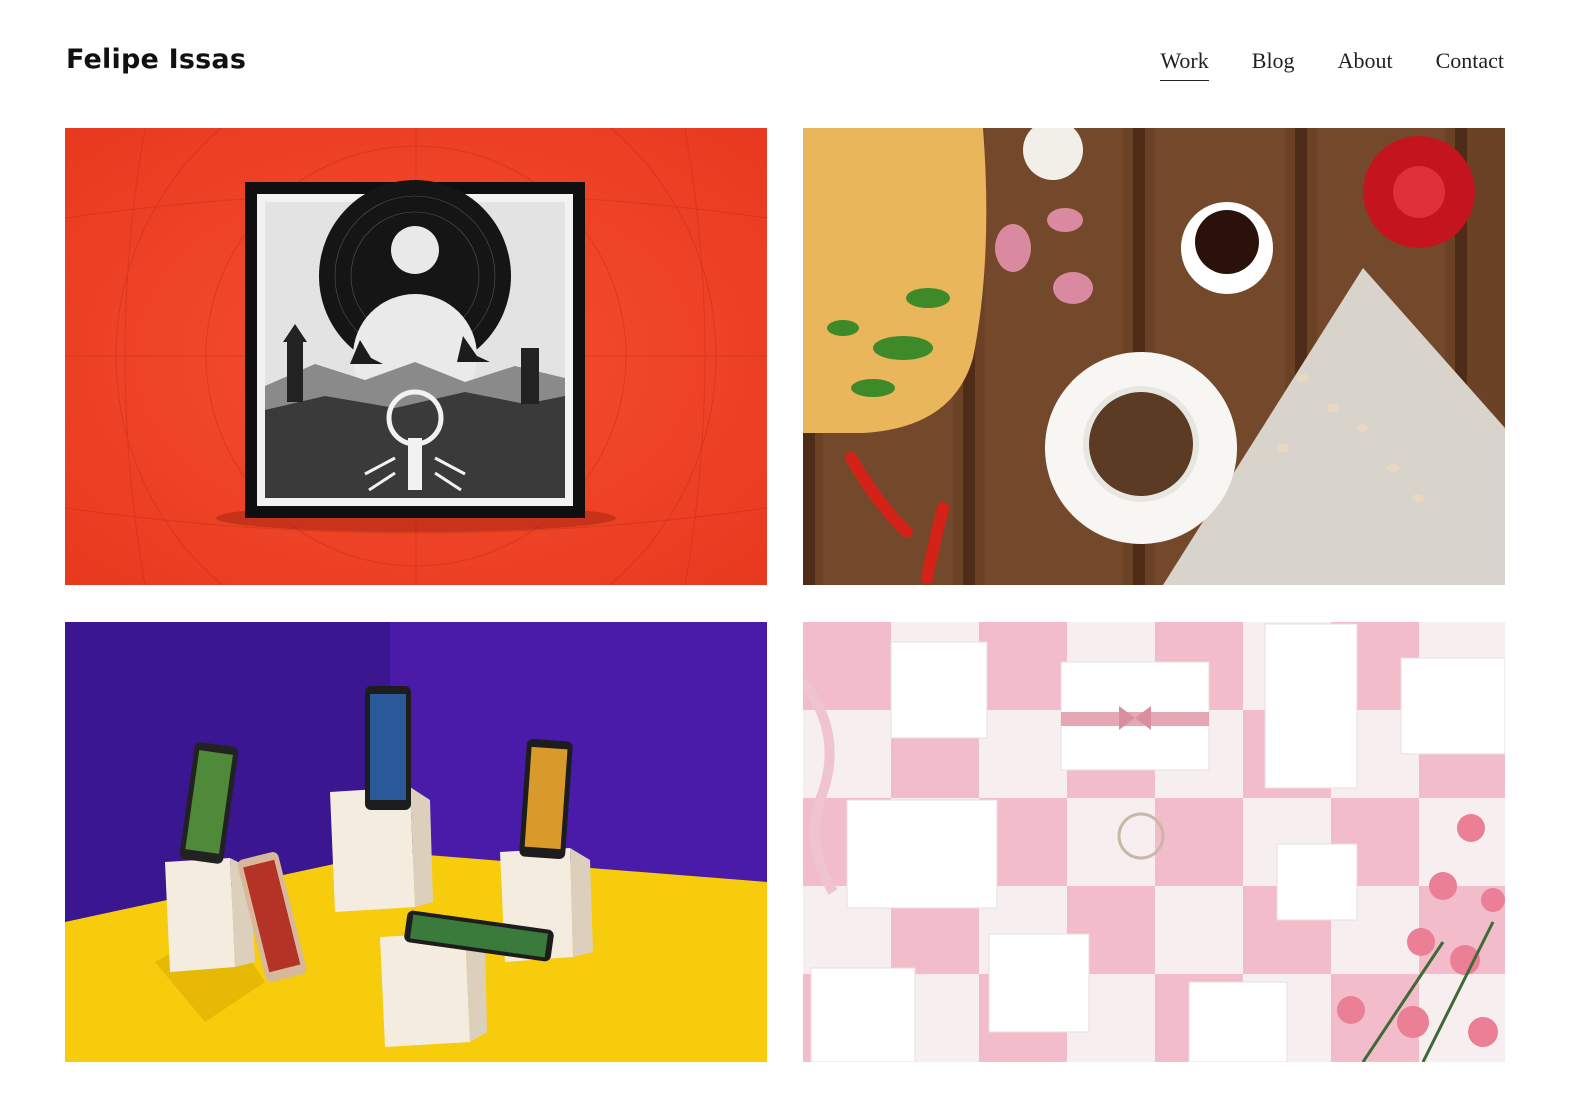 The width and height of the screenshot is (1593, 1098). I want to click on nav-item-contact: Contact, so click(1470, 64).